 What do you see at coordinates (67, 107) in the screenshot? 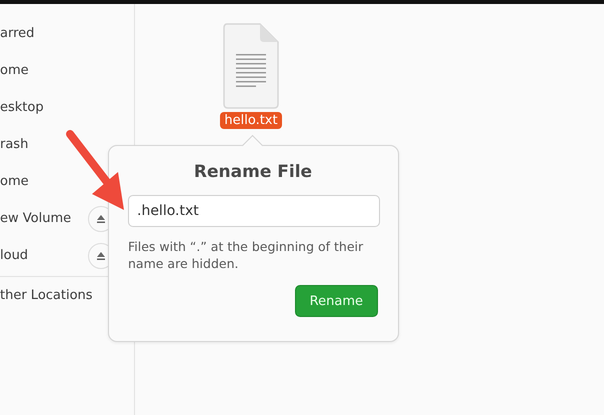
I see `sidebar-item: esktop` at bounding box center [67, 107].